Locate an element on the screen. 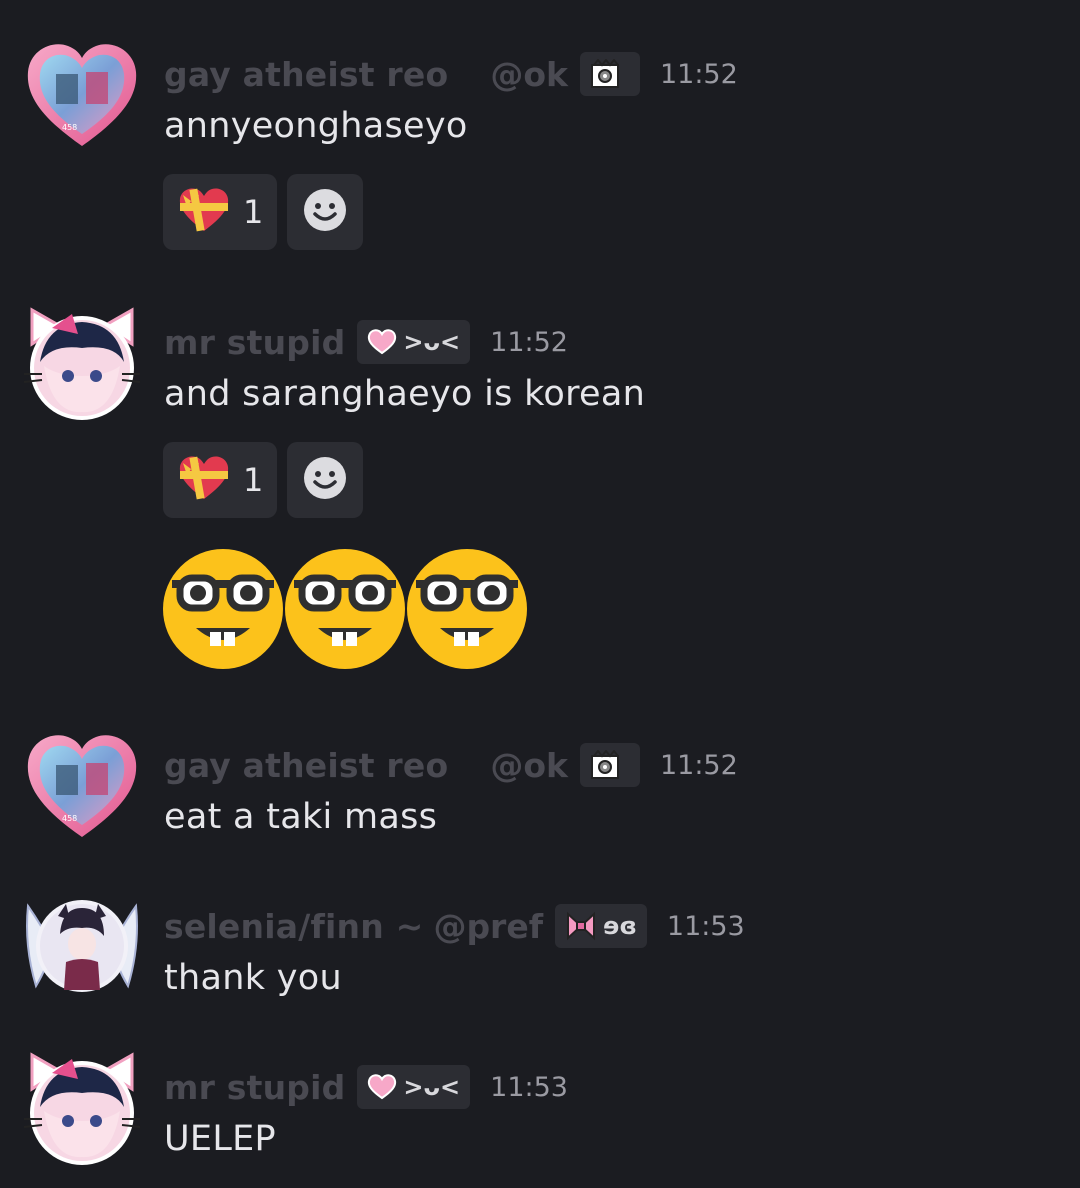 The width and height of the screenshot is (1080, 1188). message-text: and saranghaeyo is korean is located at coordinates (405, 394).